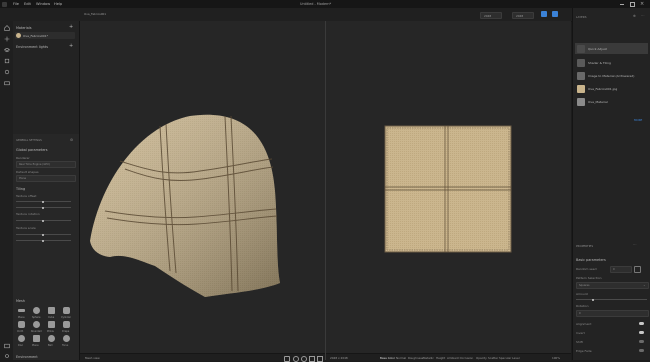  I want to click on pattern-select: Squares ⌄, so click(612, 285).